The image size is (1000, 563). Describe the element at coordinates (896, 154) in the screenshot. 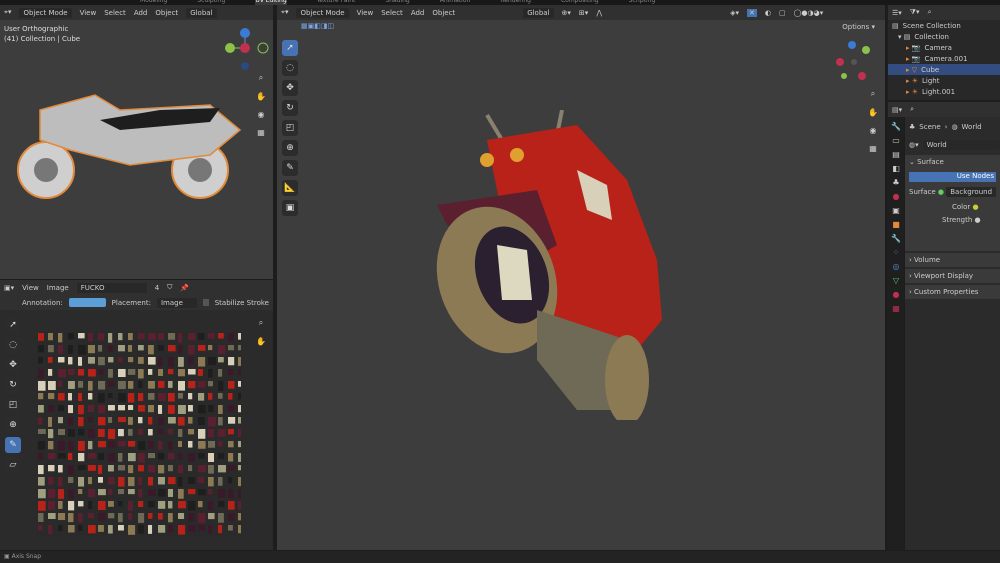

I see `output-tab-icon: ▤` at that location.